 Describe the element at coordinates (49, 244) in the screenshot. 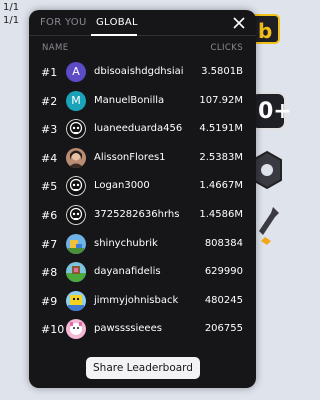

I see `row-rank: #7` at that location.